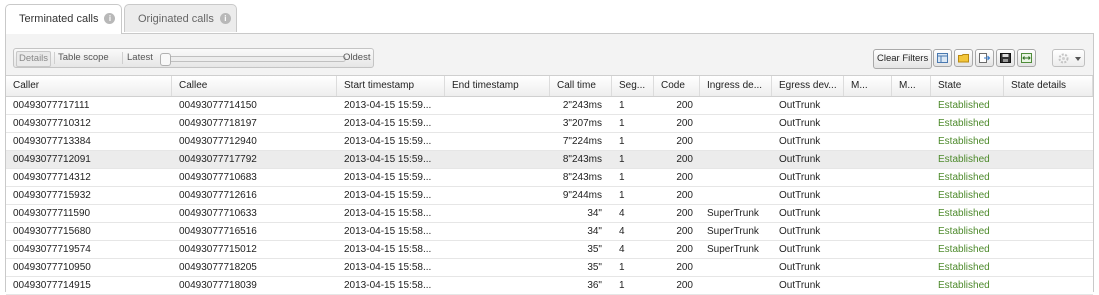 This screenshot has height=295, width=1099. I want to click on cell-call-time: 2"243ms, so click(582, 105).